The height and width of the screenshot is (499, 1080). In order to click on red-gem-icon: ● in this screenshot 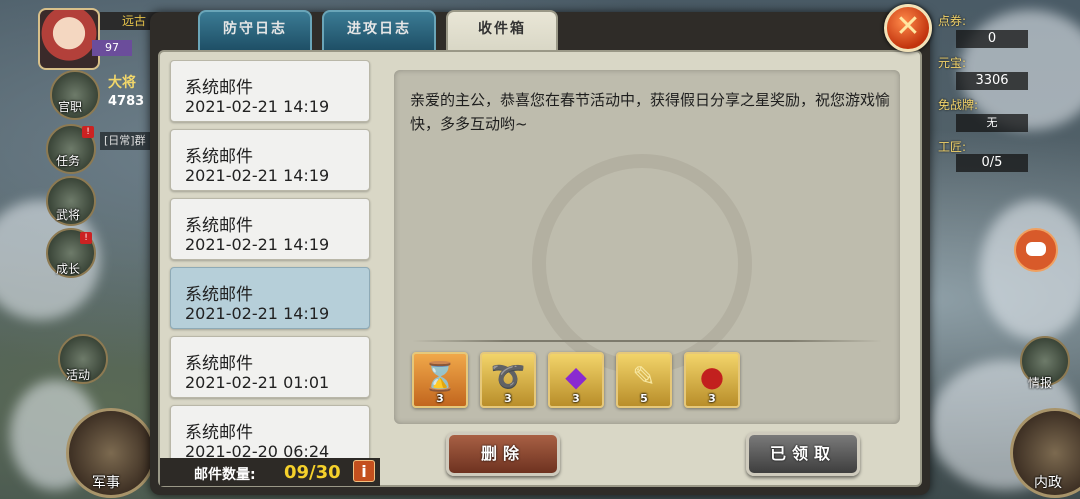, I will do `click(712, 376)`.